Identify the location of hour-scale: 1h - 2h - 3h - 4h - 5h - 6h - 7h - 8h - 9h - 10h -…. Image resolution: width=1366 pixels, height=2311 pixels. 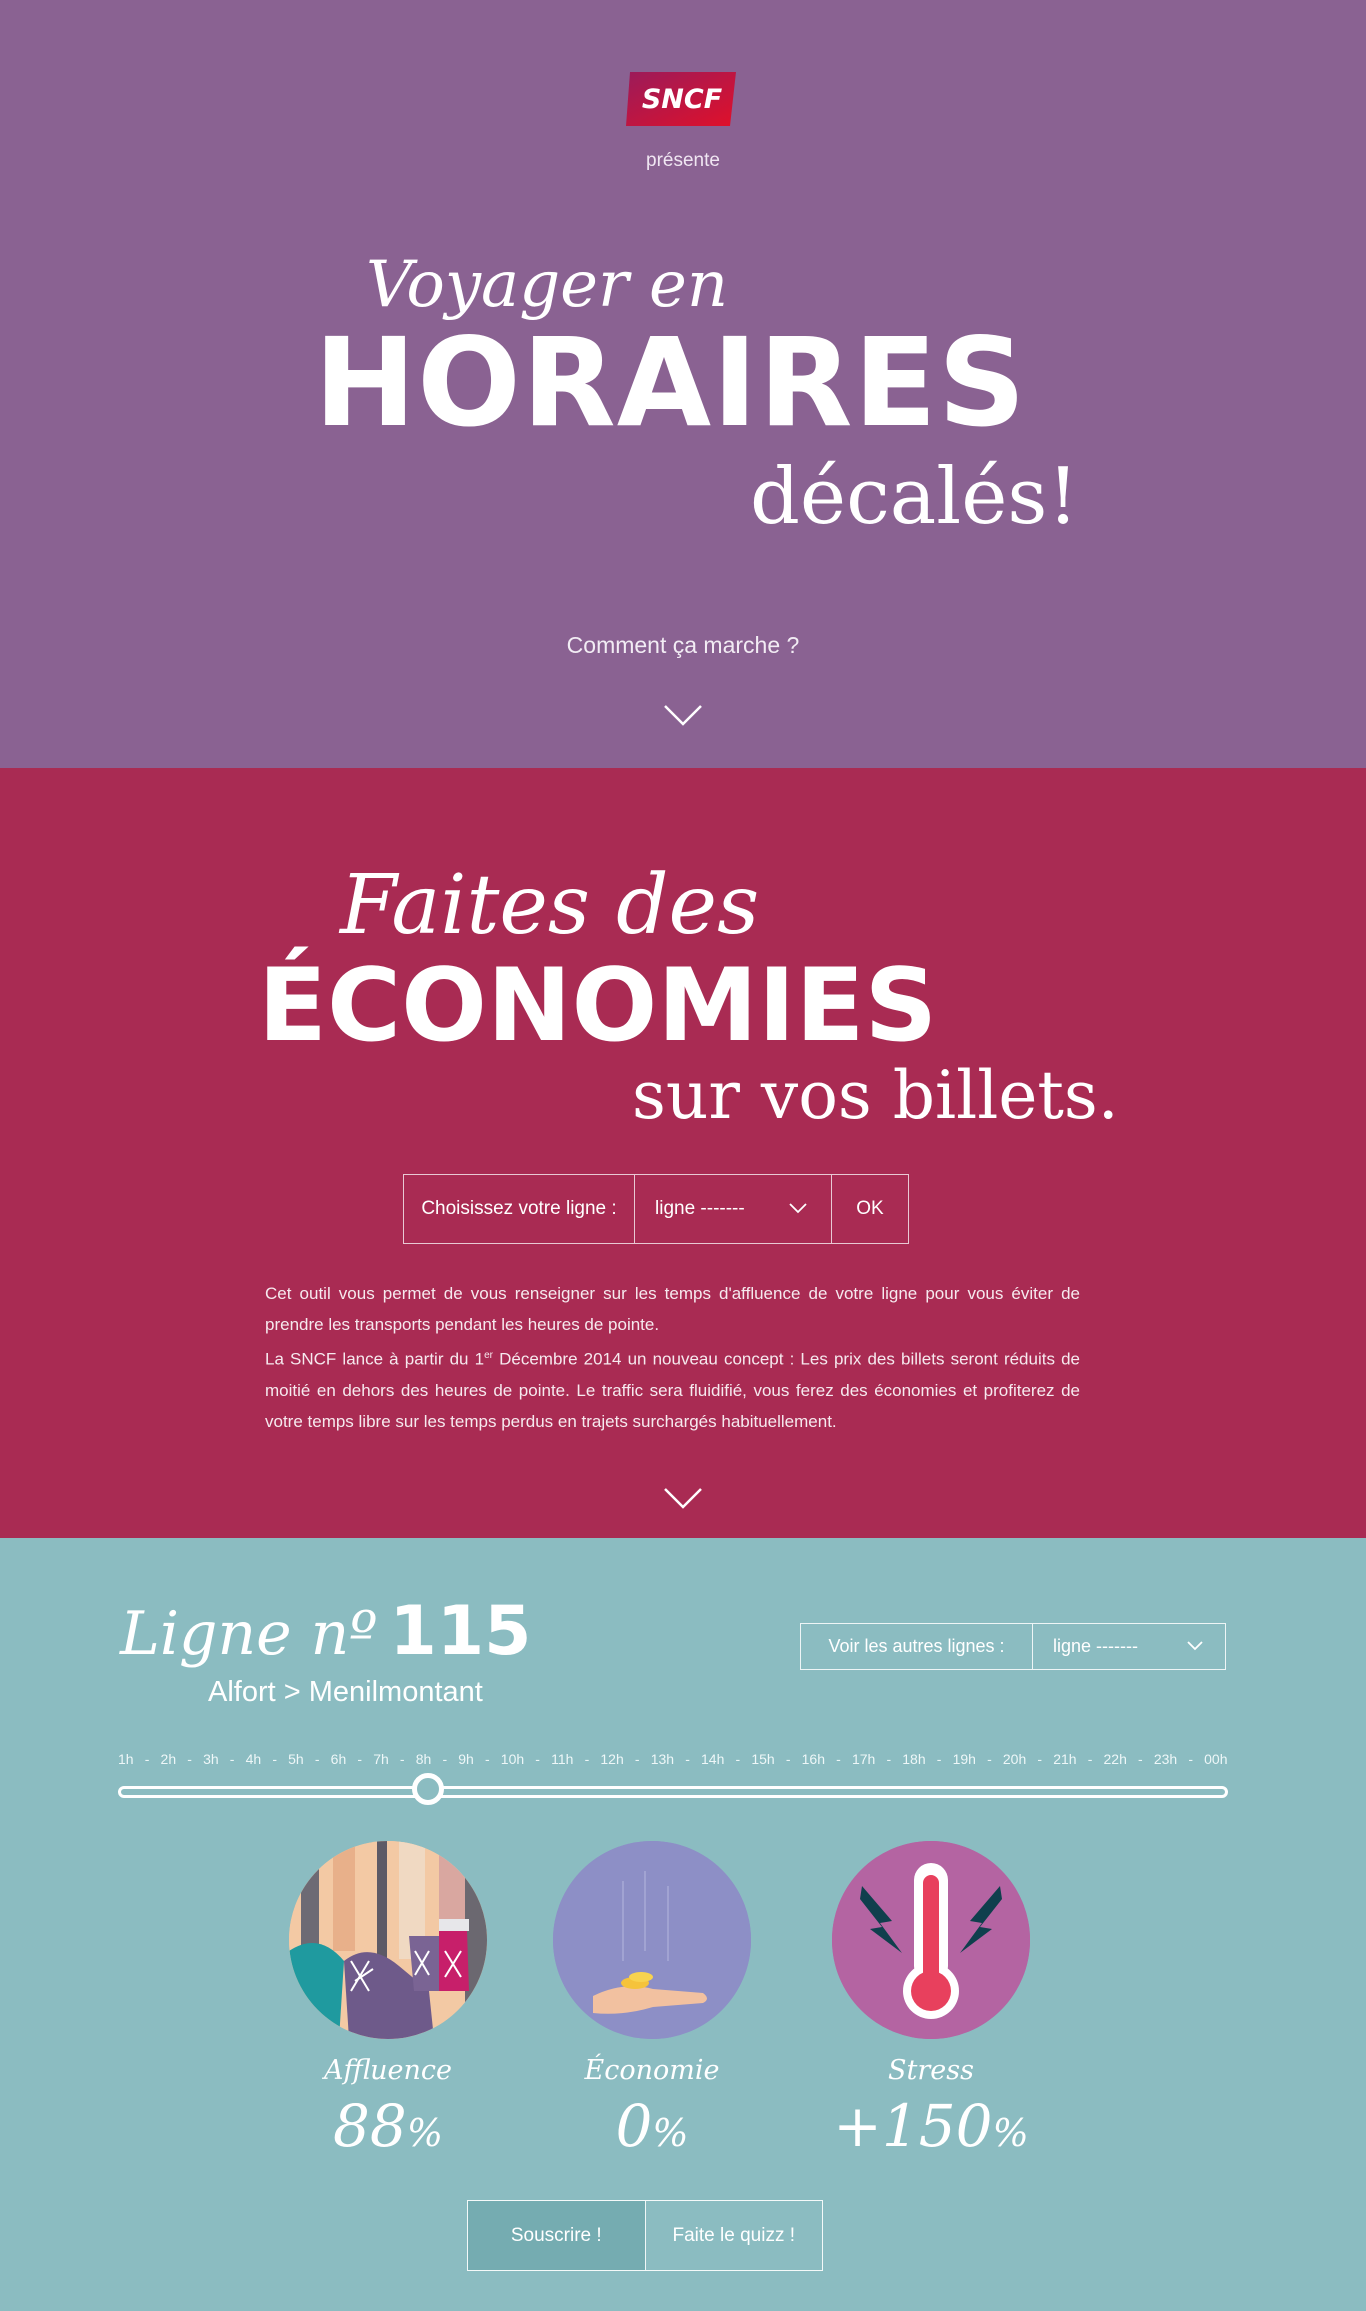
(673, 1759).